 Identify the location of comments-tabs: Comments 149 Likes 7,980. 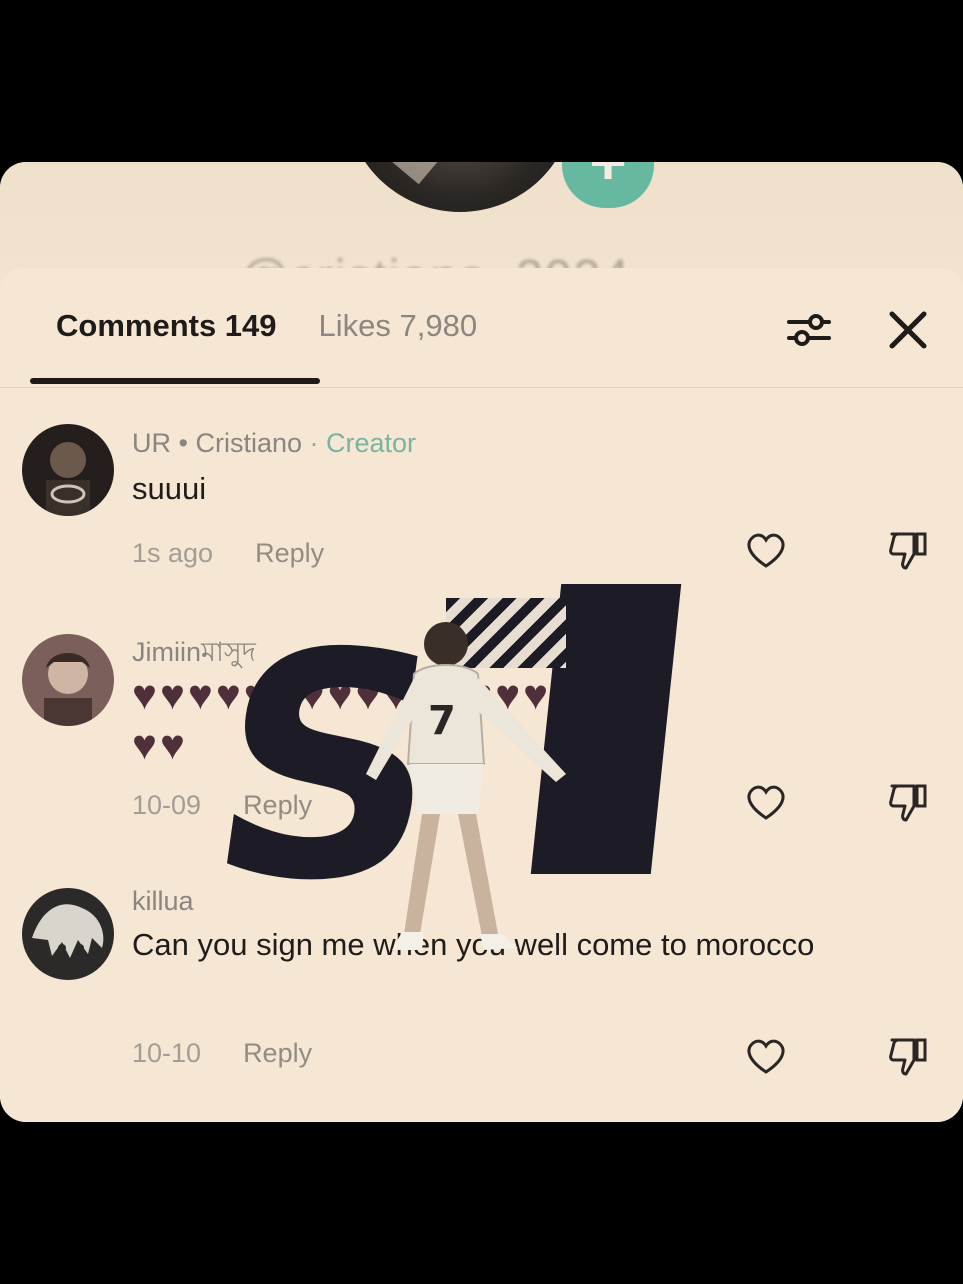
(266, 326).